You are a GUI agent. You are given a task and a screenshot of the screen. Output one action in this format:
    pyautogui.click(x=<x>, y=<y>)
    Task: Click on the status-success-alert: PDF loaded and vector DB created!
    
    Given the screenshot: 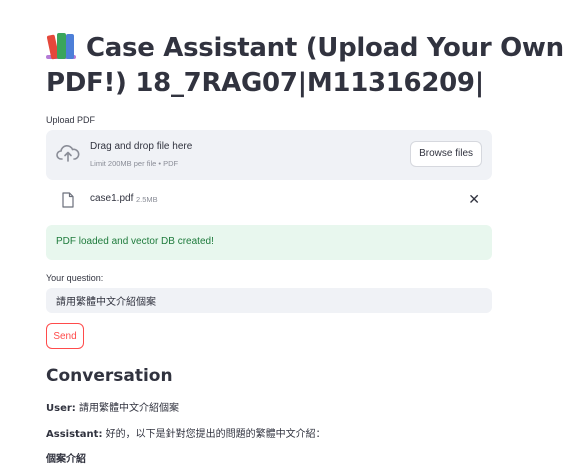 What is the action you would take?
    pyautogui.click(x=269, y=242)
    